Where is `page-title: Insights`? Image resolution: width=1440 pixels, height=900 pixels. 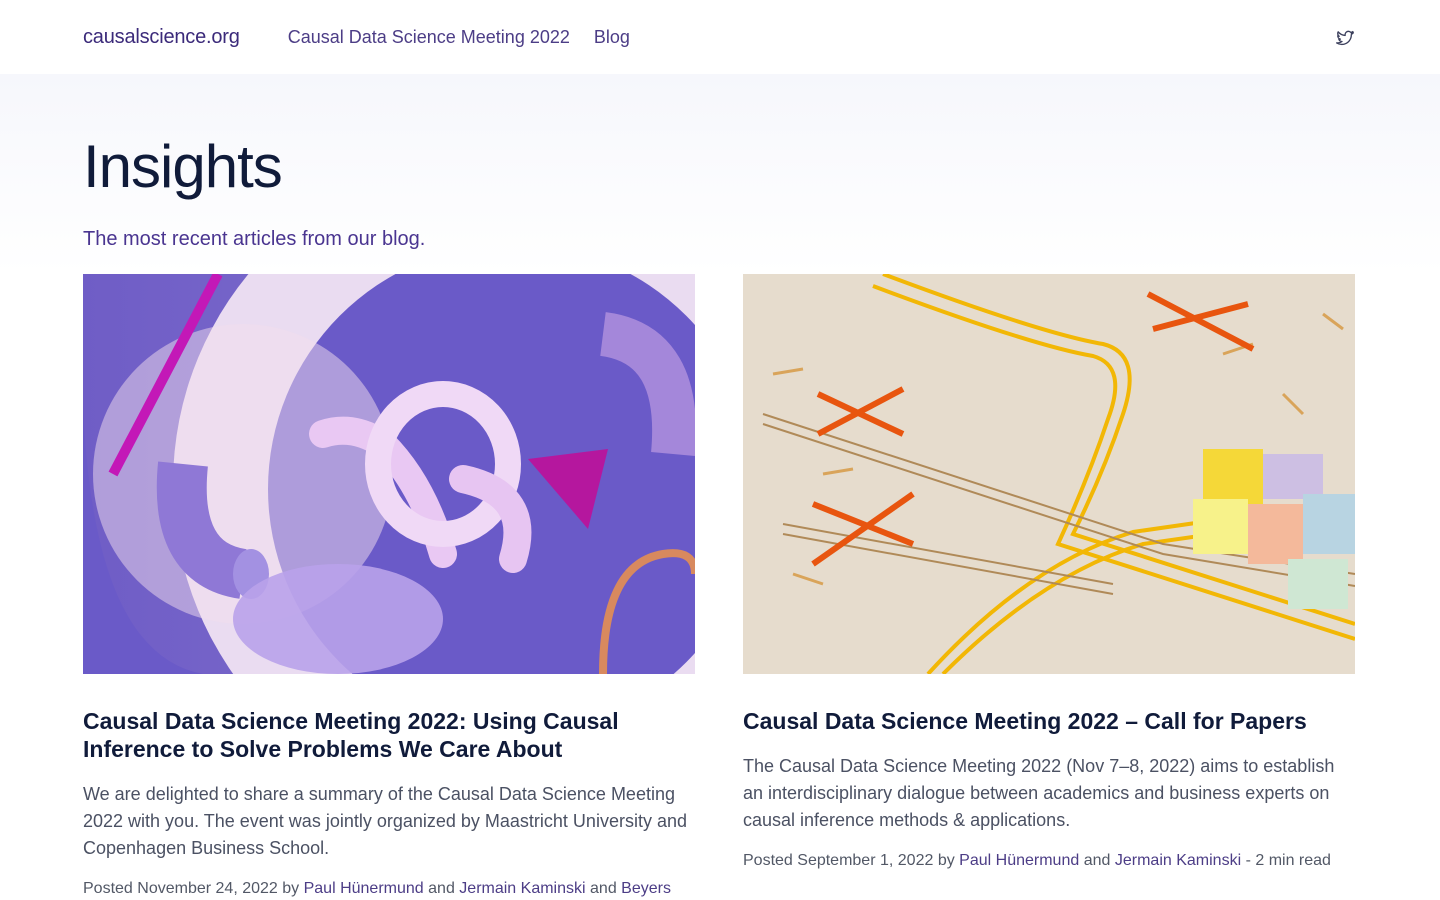
page-title: Insights is located at coordinates (183, 166).